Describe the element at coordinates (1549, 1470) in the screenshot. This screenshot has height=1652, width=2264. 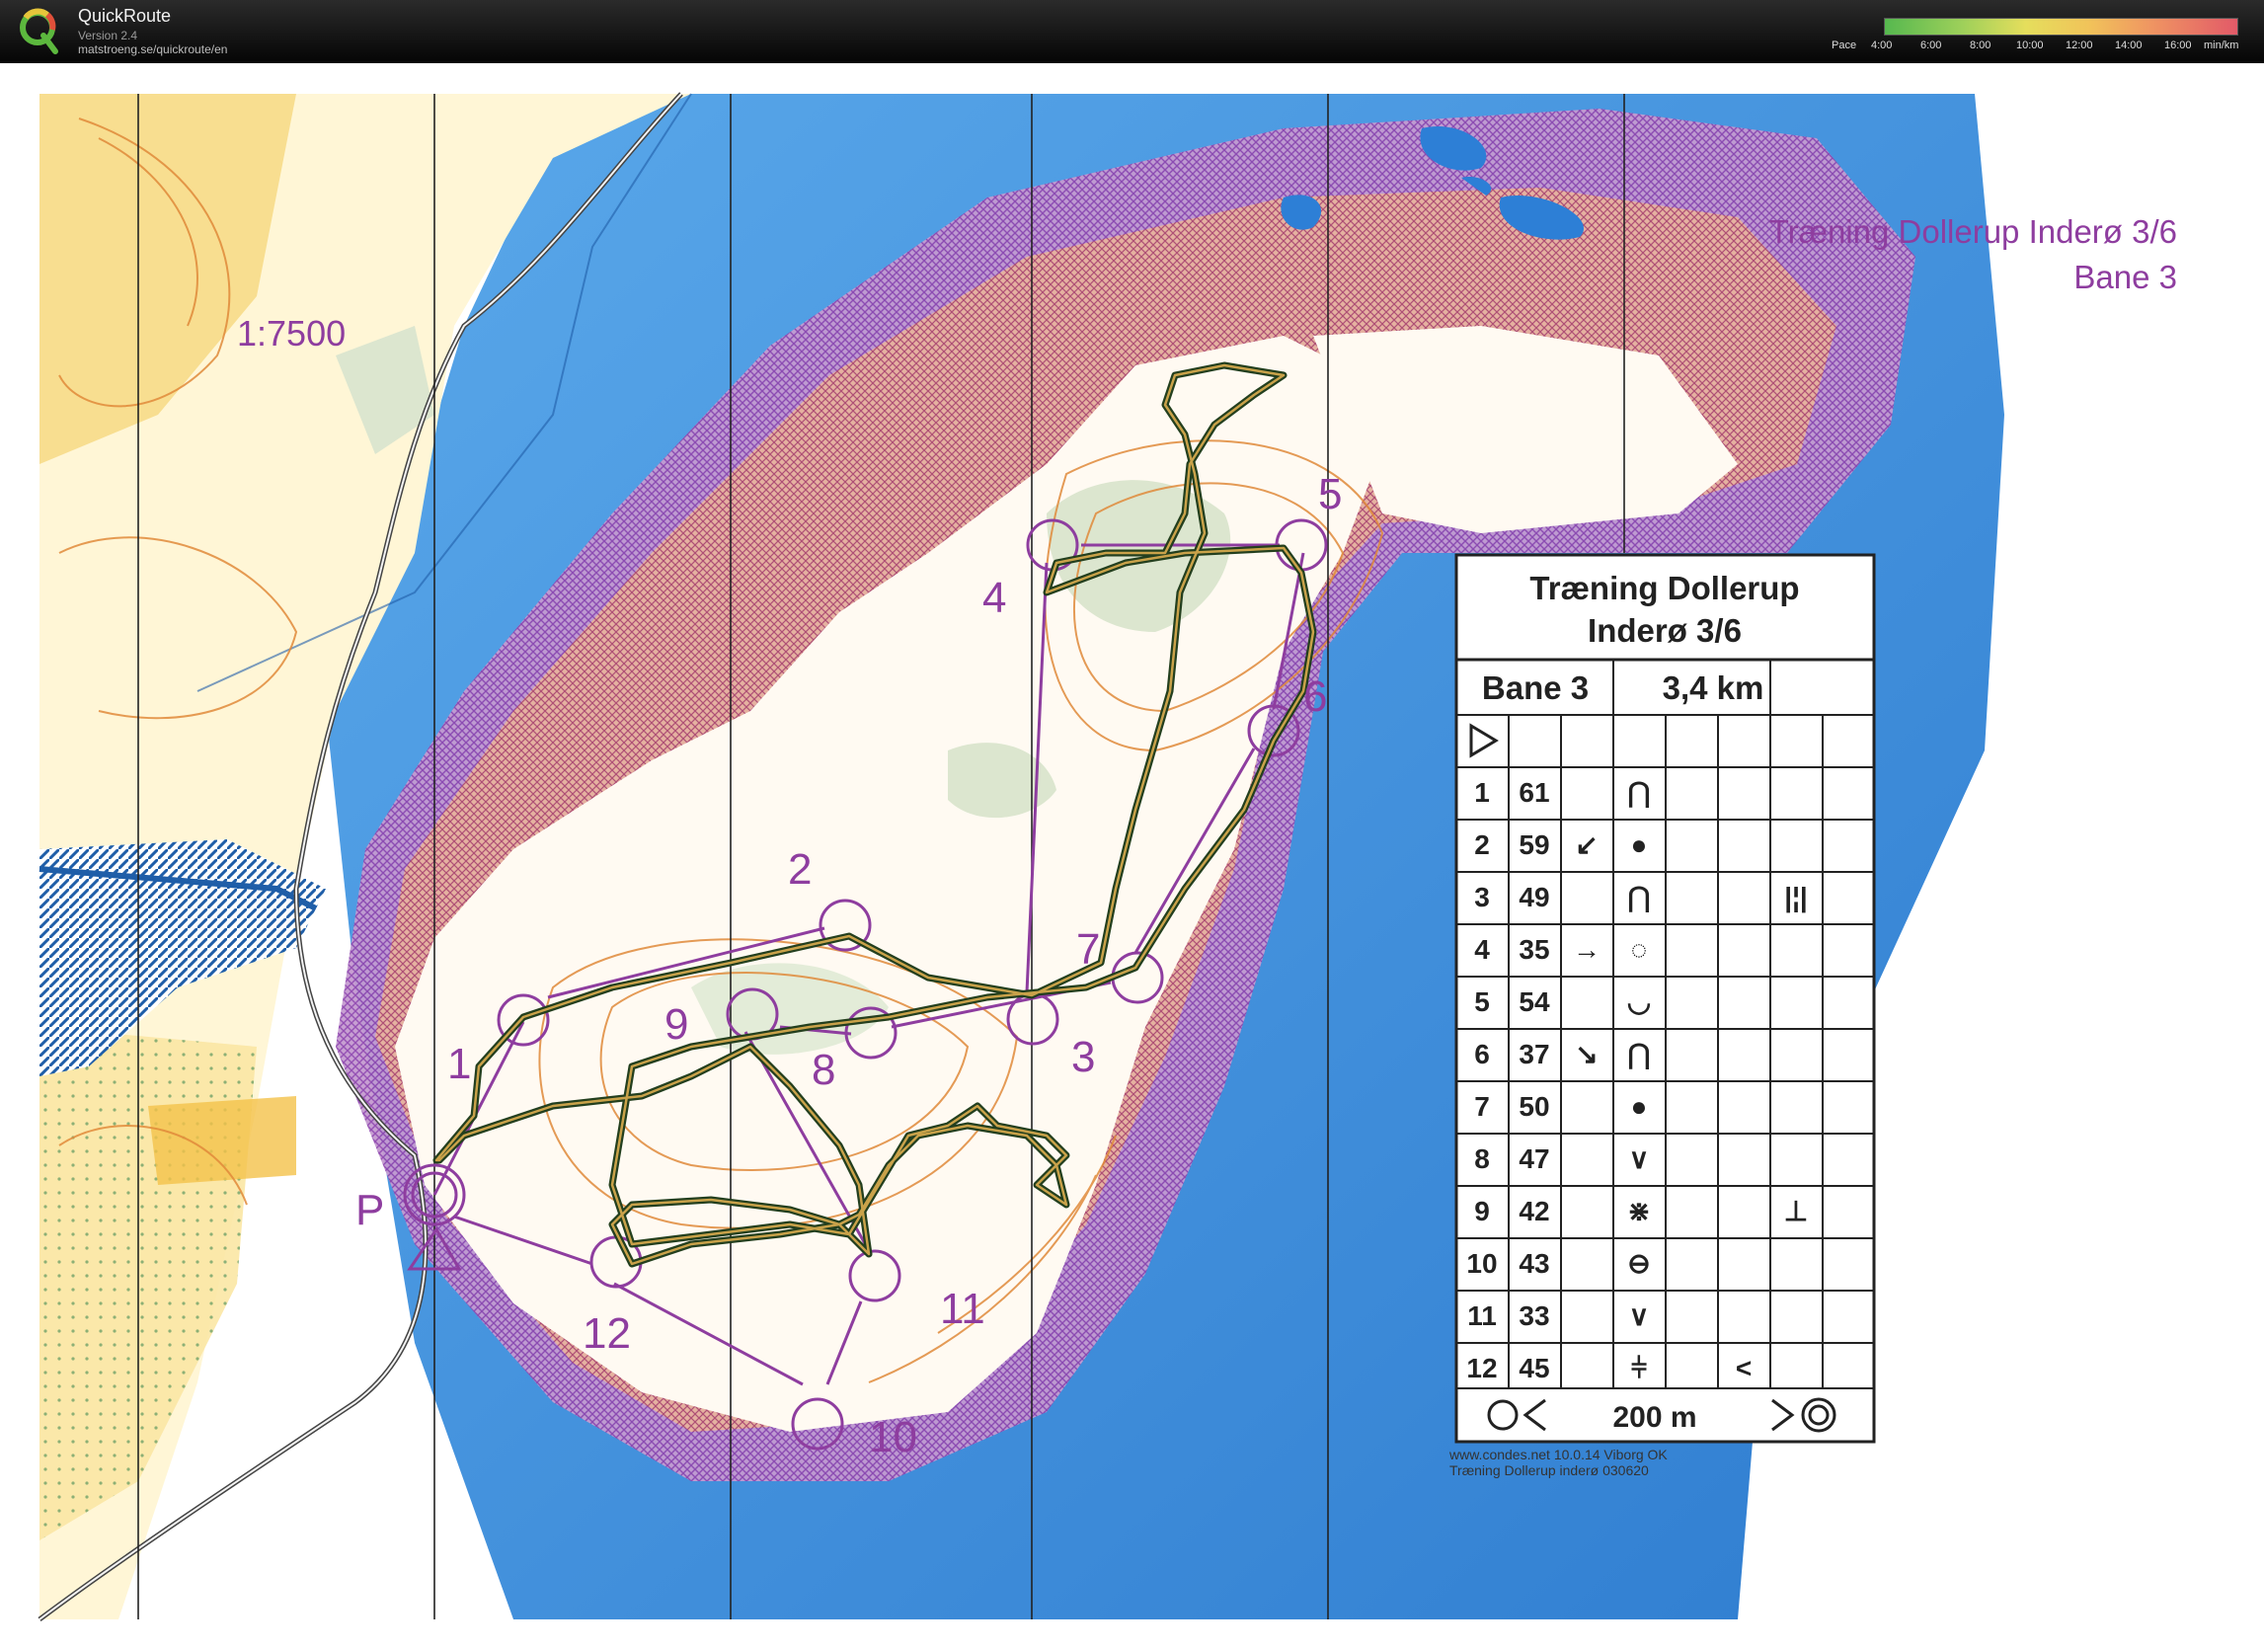
I see `description-footer-2: Træning Dollerup inderø 030620` at that location.